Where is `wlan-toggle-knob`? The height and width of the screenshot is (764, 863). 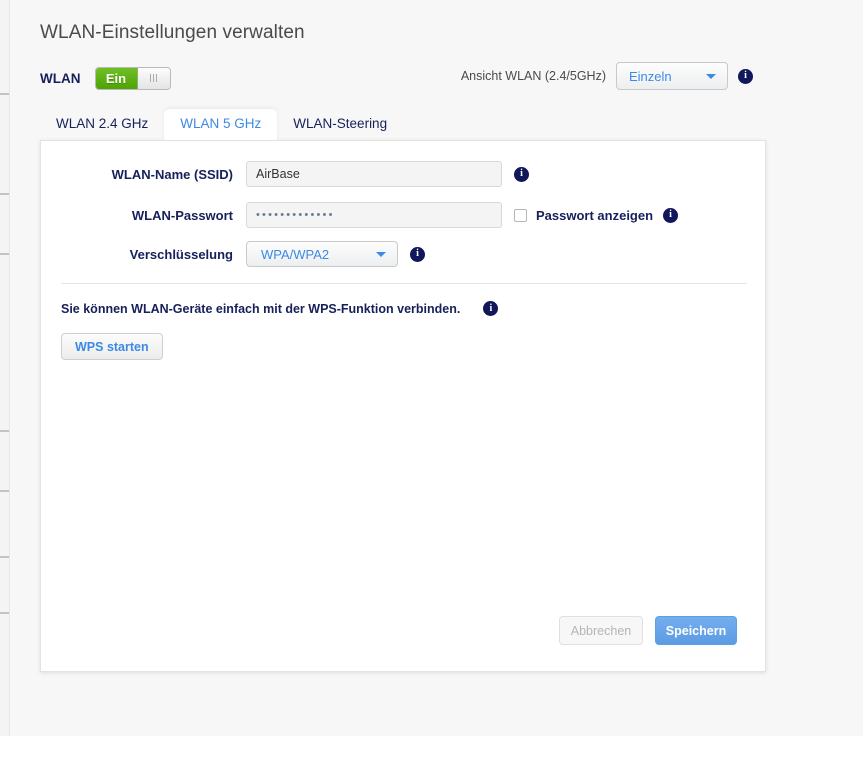
wlan-toggle-knob is located at coordinates (153, 78).